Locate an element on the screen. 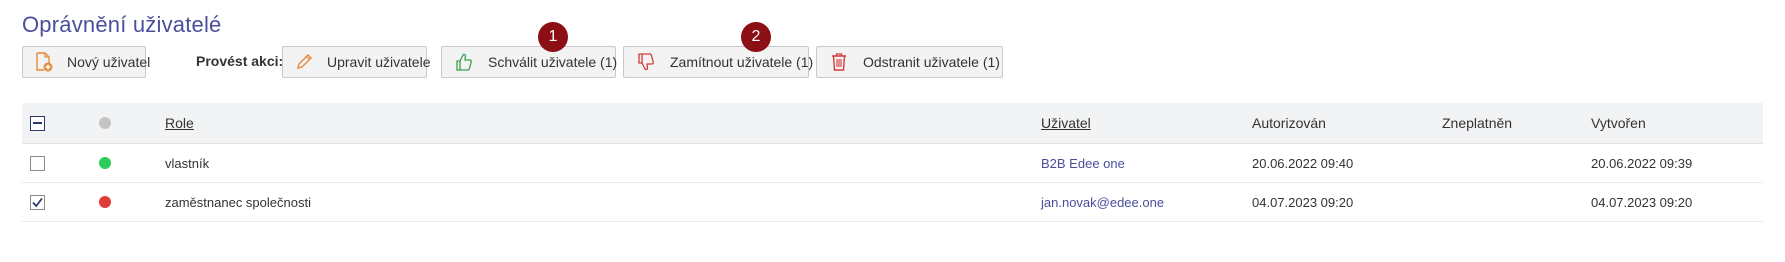 The width and height of the screenshot is (1785, 262). approve-user-button: Schválit uživatele (1) is located at coordinates (529, 62).